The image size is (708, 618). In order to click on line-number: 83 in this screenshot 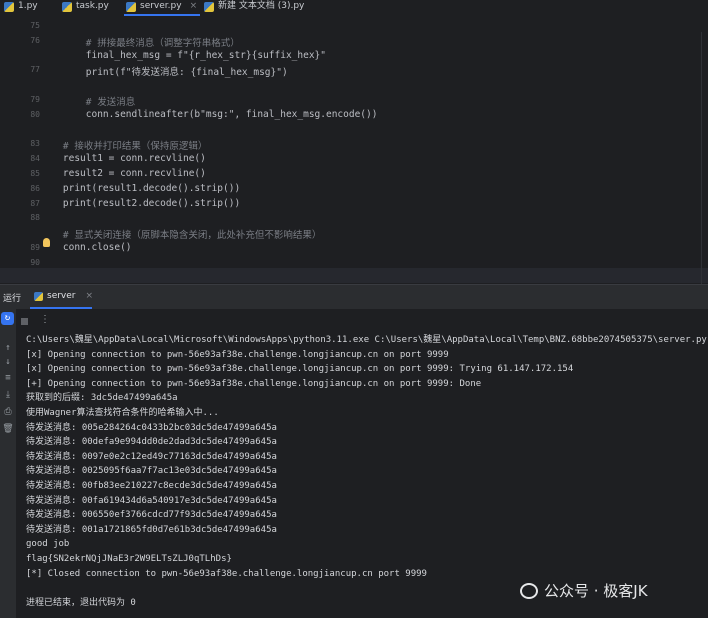, I will do `click(35, 144)`.